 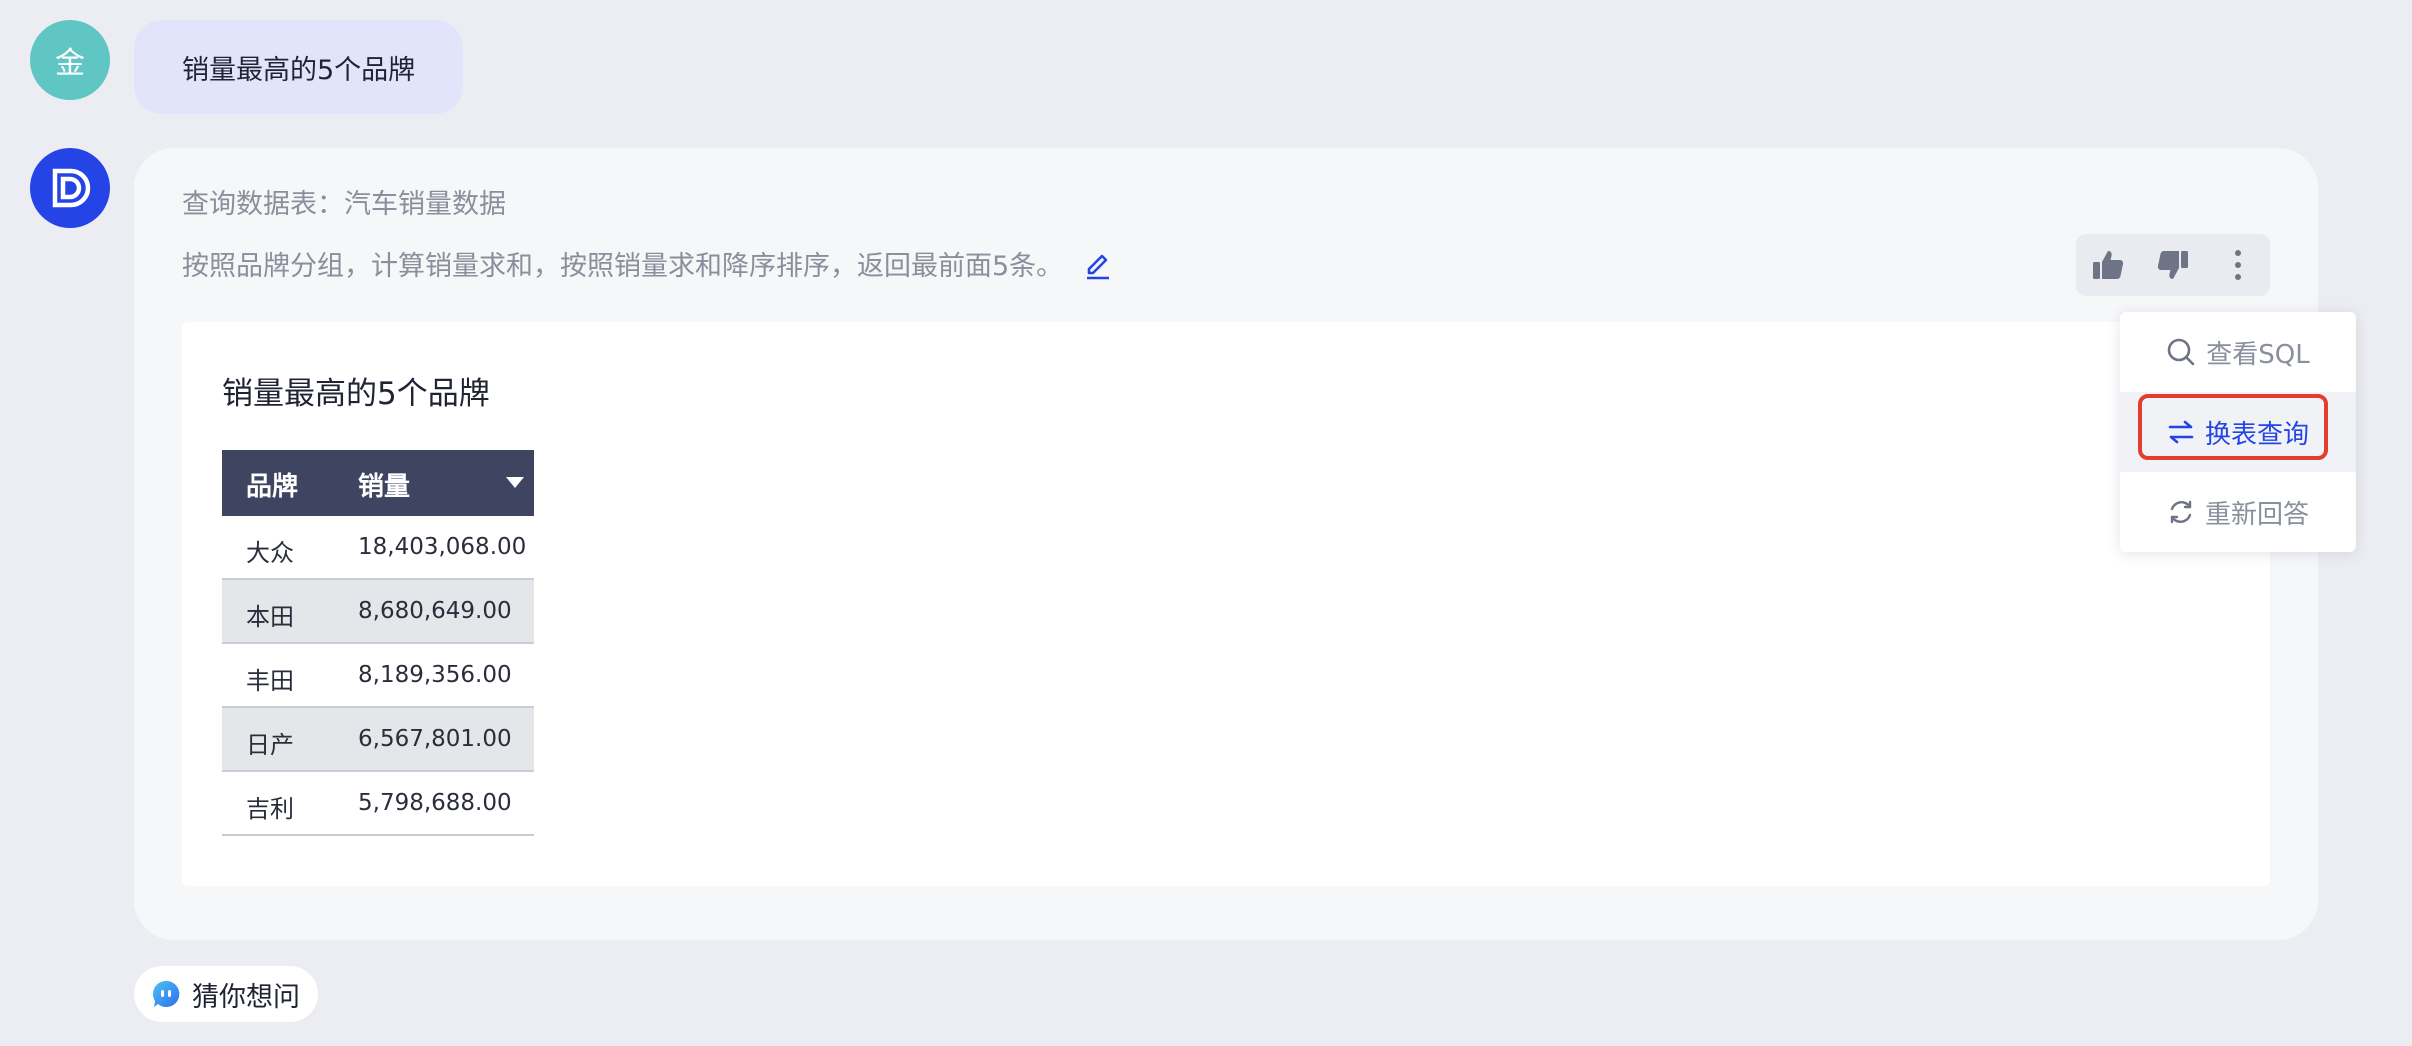 I want to click on more-vertical-icon, so click(x=2237, y=265).